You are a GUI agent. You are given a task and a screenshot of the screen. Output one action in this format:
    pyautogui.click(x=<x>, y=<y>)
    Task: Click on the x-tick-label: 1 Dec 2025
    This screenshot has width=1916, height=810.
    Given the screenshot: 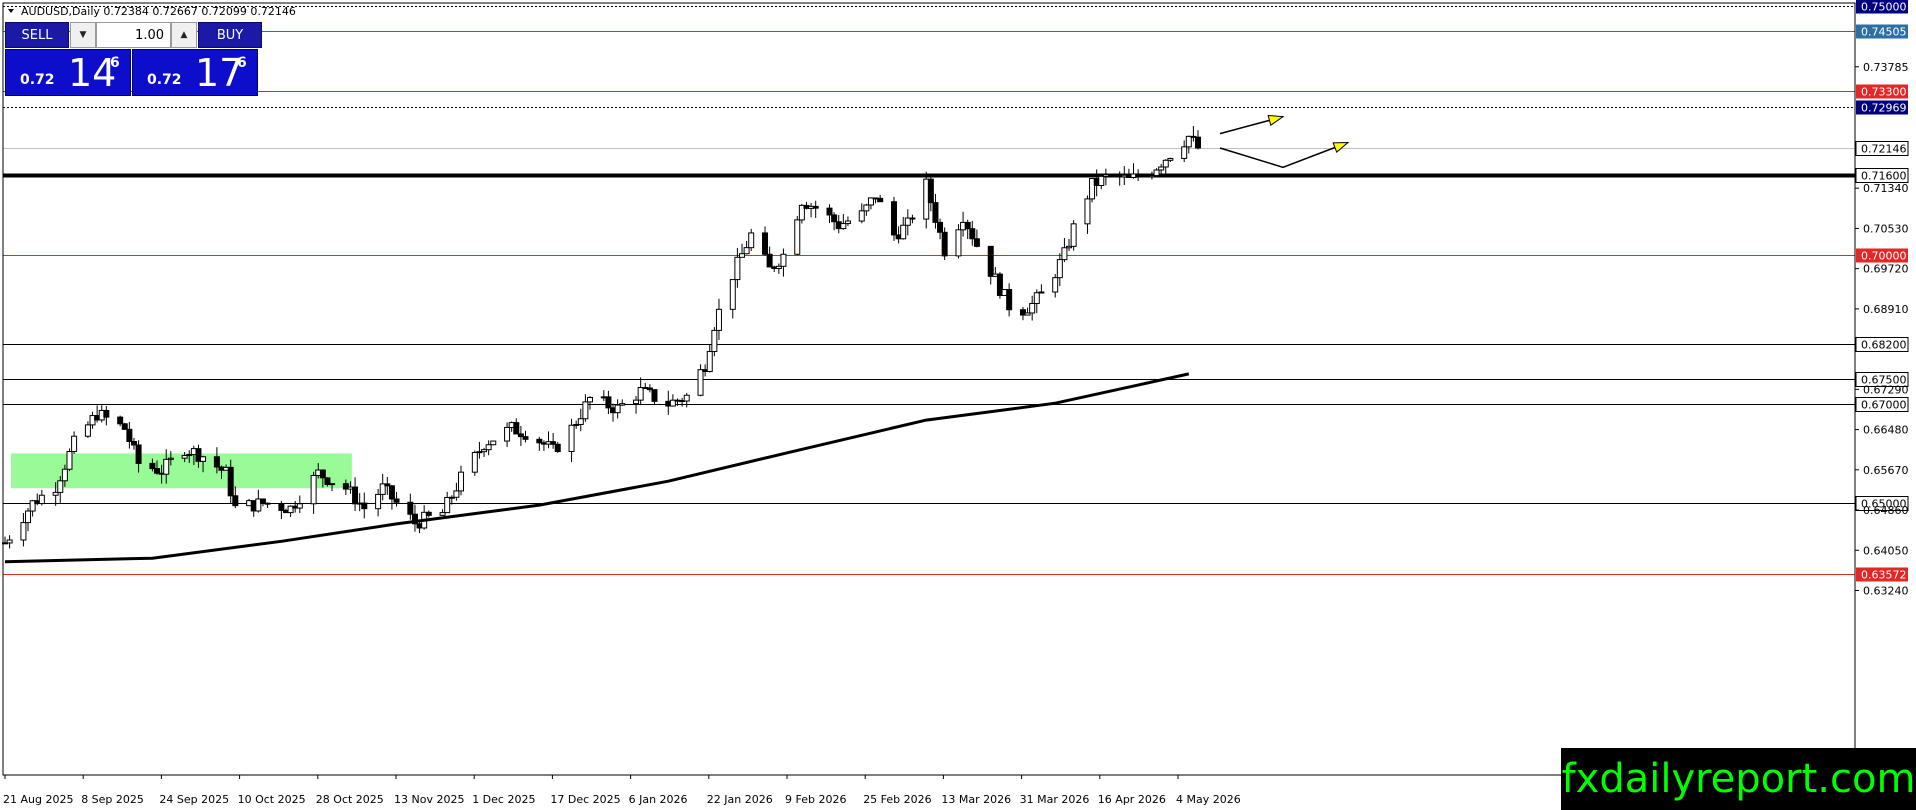 What is the action you would take?
    pyautogui.click(x=503, y=799)
    